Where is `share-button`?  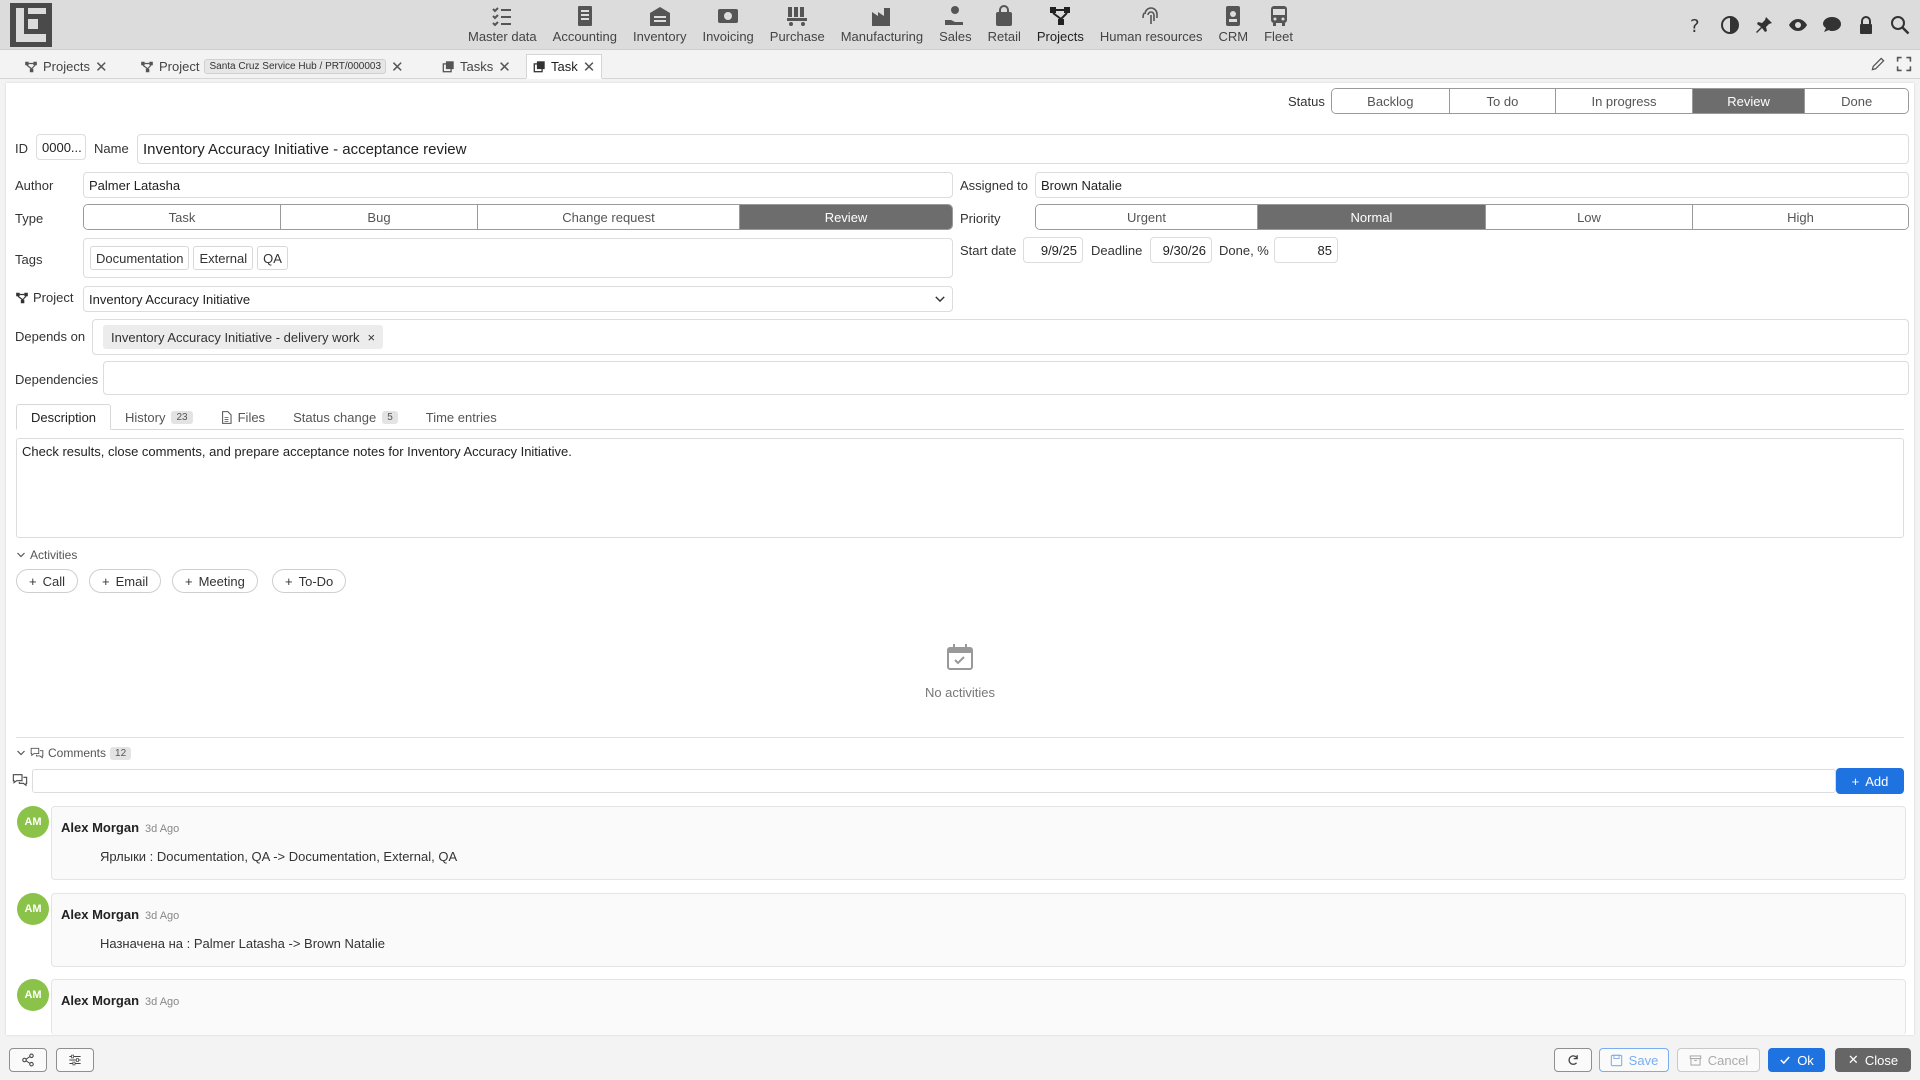 share-button is located at coordinates (28, 1060).